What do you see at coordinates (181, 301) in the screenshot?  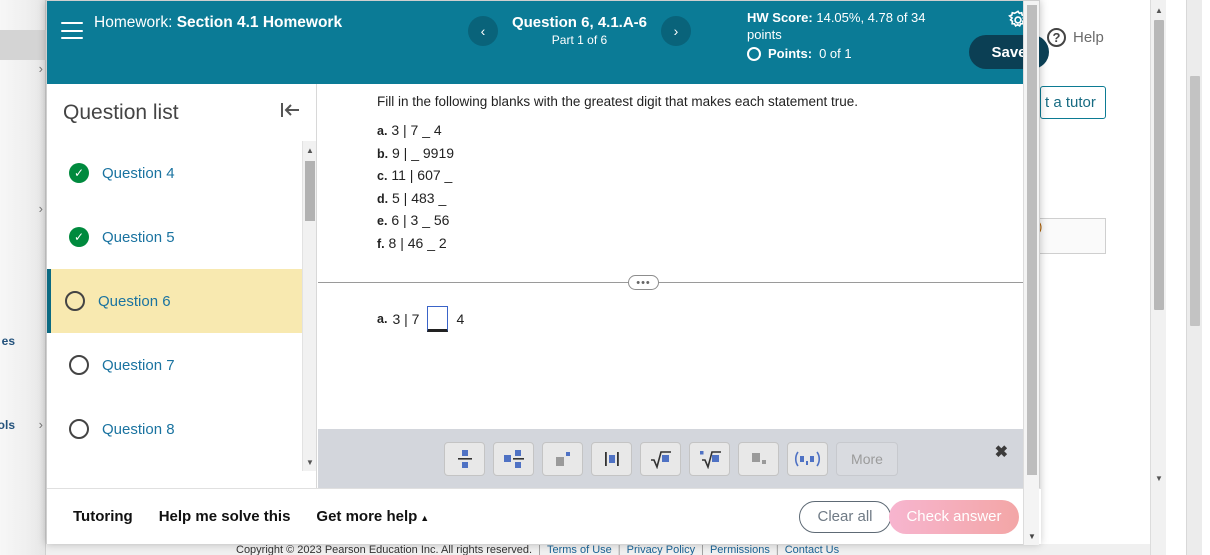 I see `question-list-item-6: Question 6` at bounding box center [181, 301].